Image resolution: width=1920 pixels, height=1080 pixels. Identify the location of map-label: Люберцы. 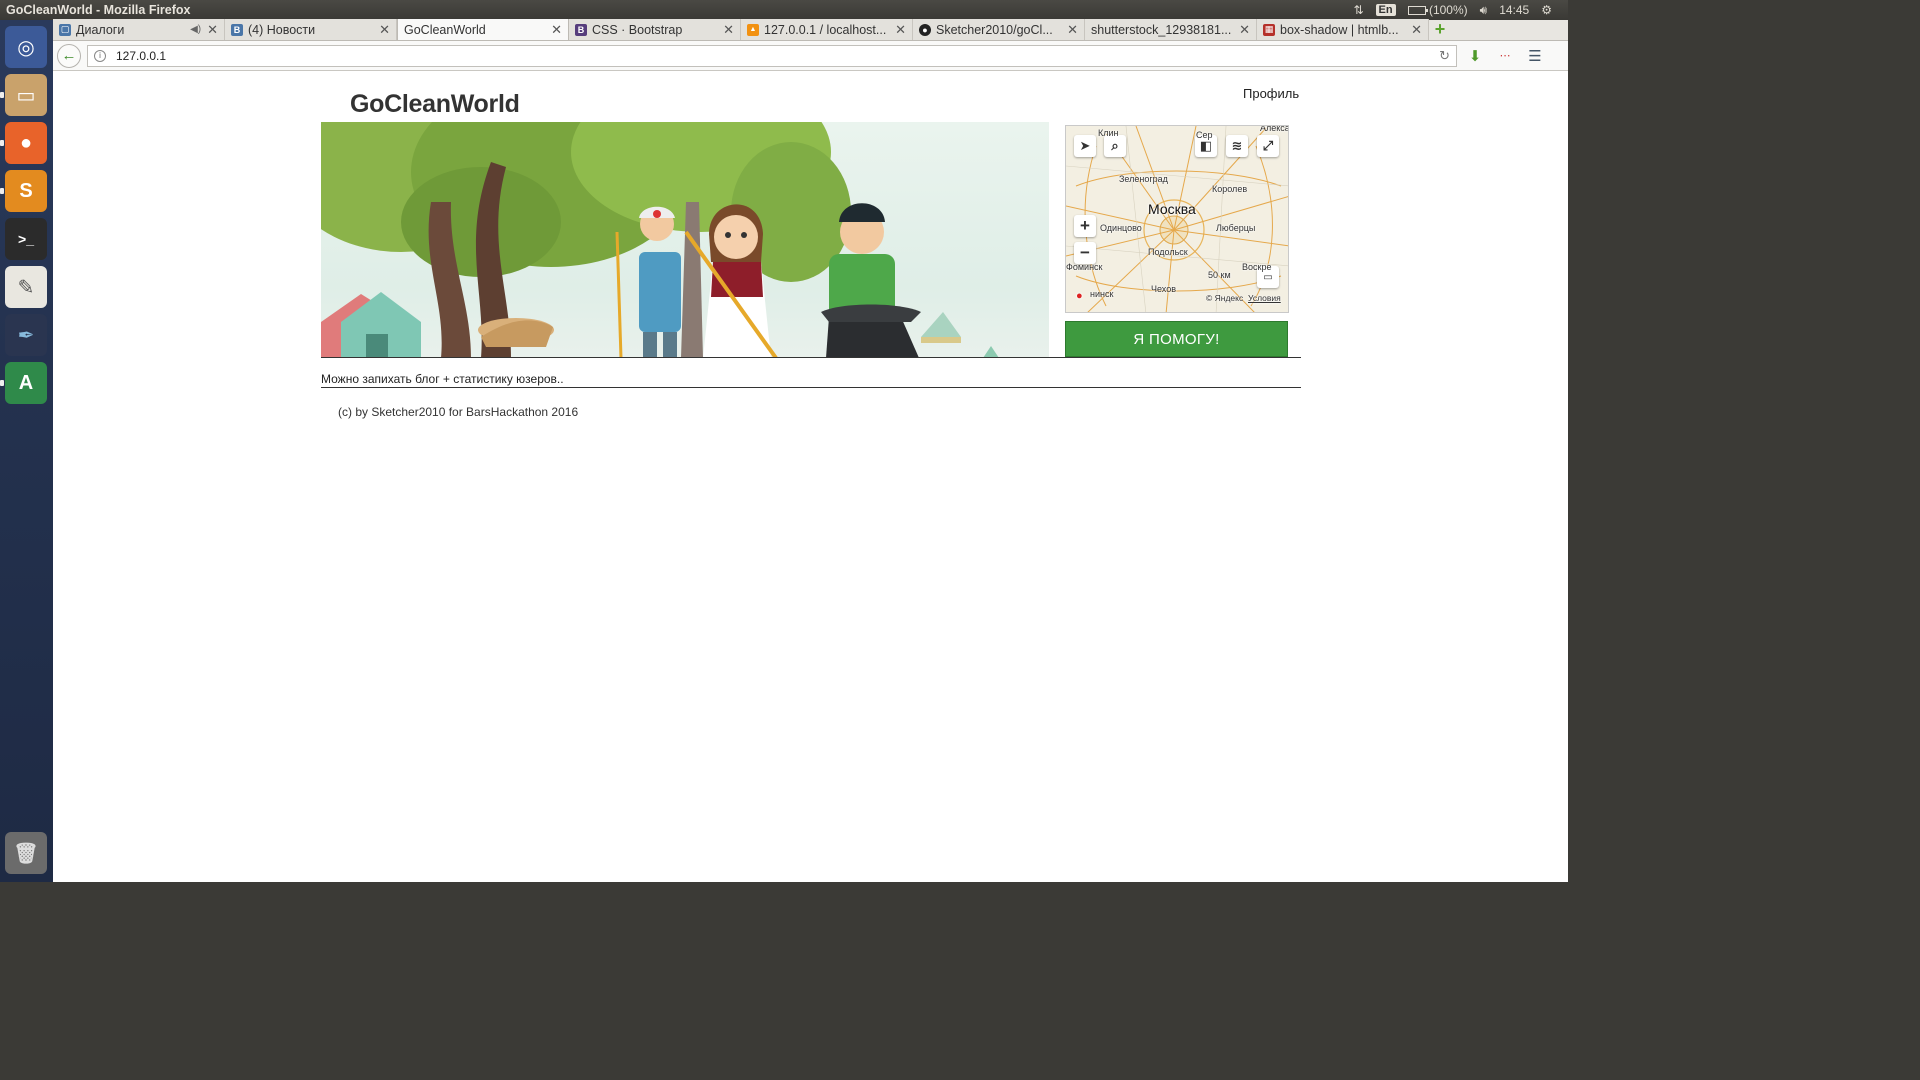
(1236, 228).